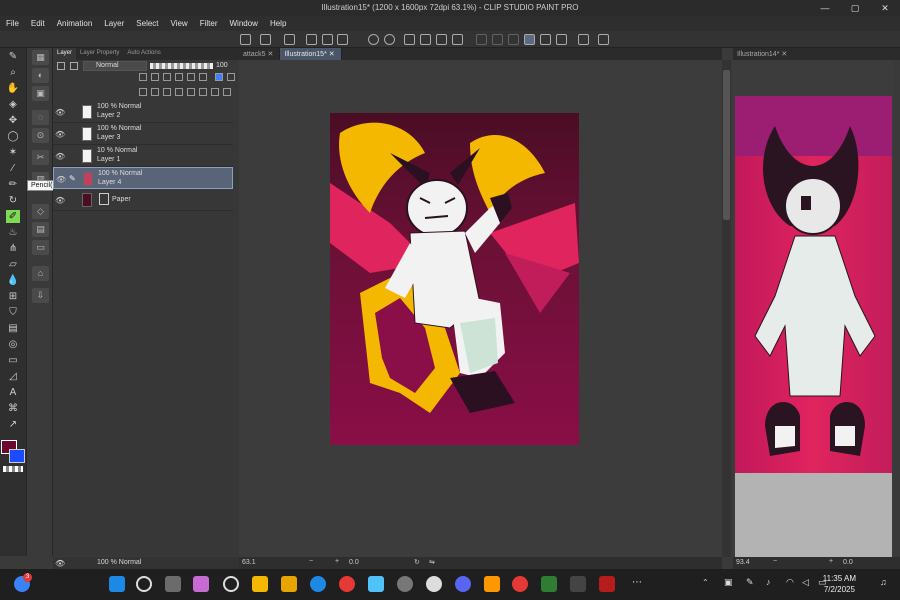 This screenshot has height=600, width=900. What do you see at coordinates (40, 75) in the screenshot?
I see `brush-size-icon: ◐` at bounding box center [40, 75].